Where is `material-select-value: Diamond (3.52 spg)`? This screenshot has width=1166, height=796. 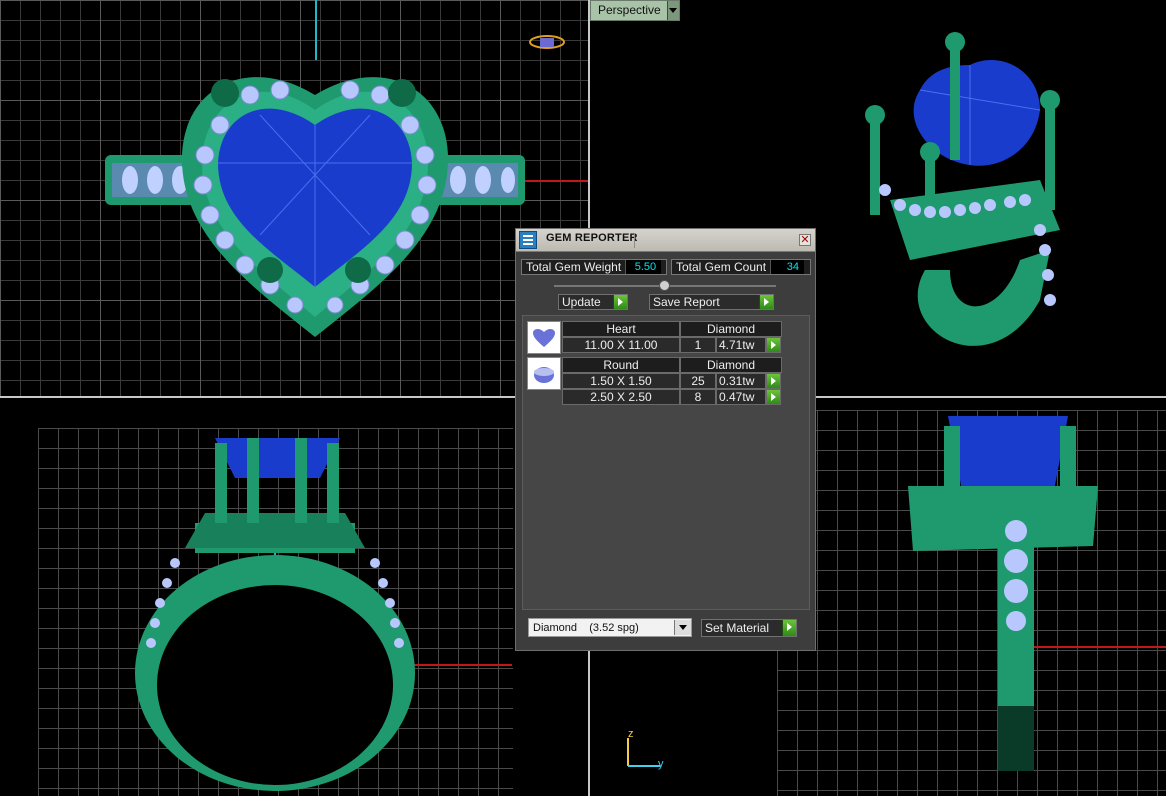
material-select-value: Diamond (3.52 spg) is located at coordinates (586, 627).